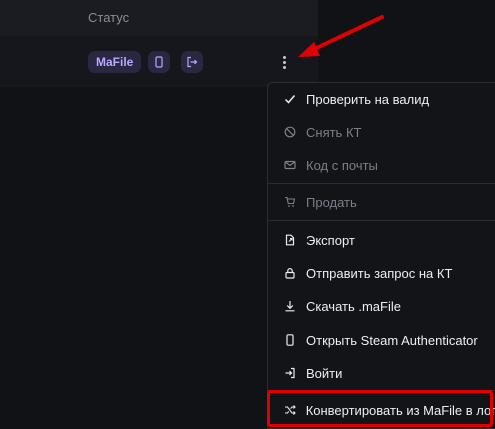  Describe the element at coordinates (290, 165) in the screenshot. I see `mail-icon` at that location.